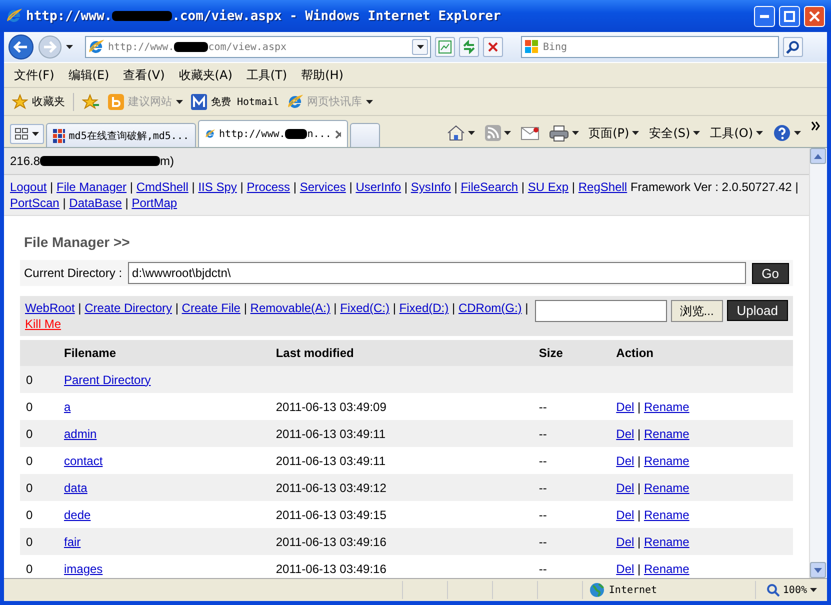 This screenshot has height=605, width=831. I want to click on home-icon, so click(455, 133).